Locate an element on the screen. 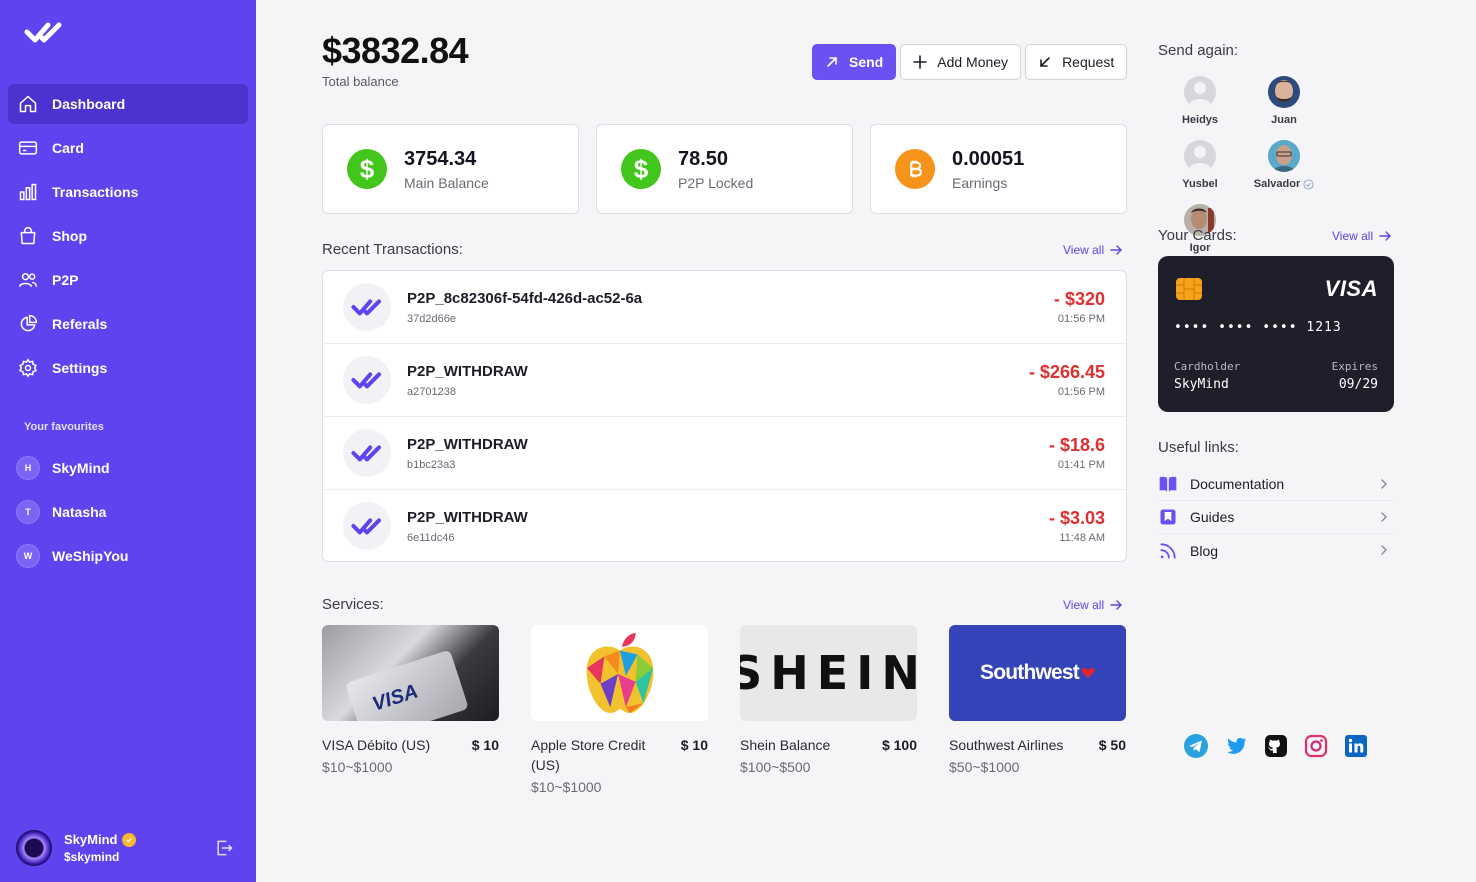 This screenshot has height=882, width=1476. service-name: Southwest Airlines is located at coordinates (1006, 745).